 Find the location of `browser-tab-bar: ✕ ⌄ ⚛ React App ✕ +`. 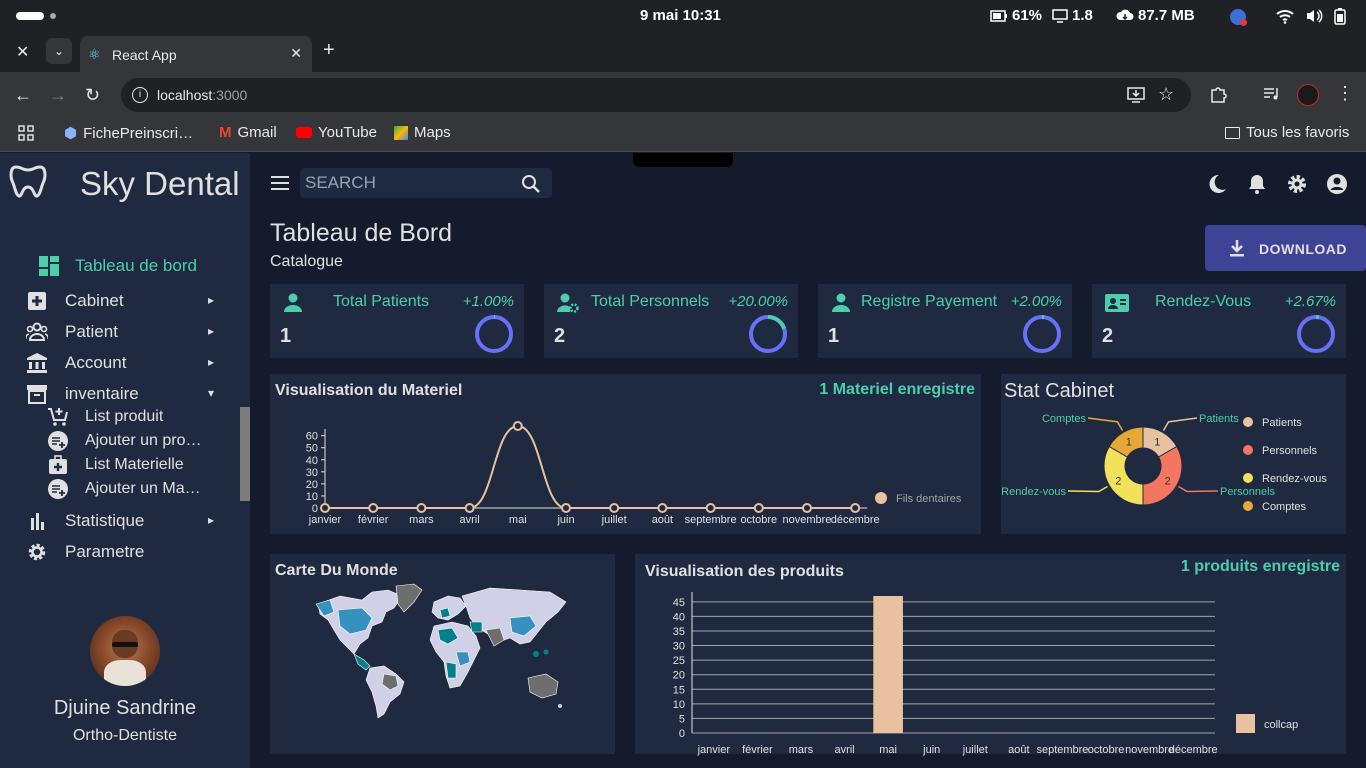

browser-tab-bar: ✕ ⌄ ⚛ React App ✕ + is located at coordinates (683, 52).